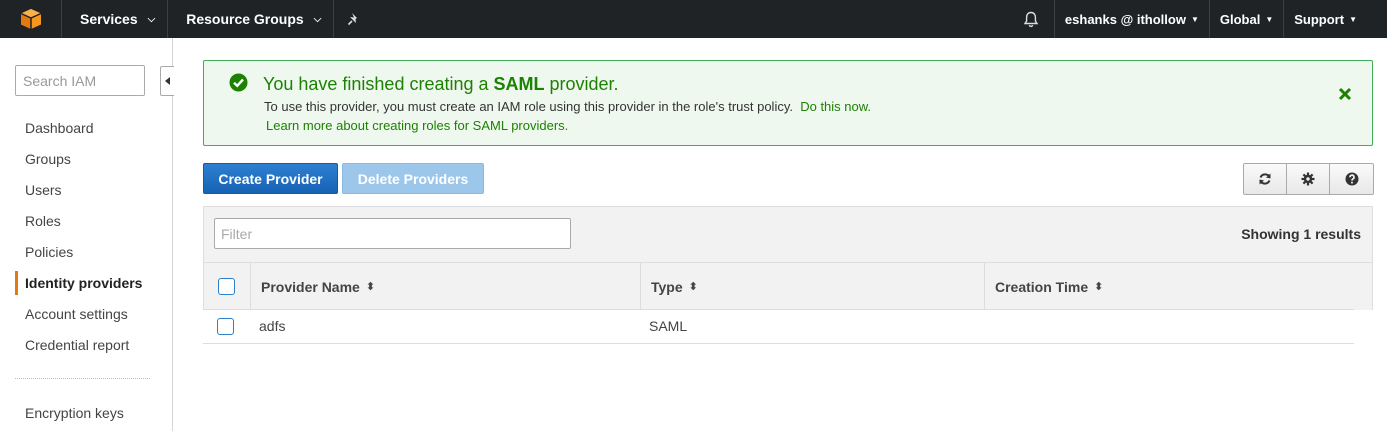 The image size is (1387, 431). I want to click on do-this-now-link: Do this now., so click(835, 106).